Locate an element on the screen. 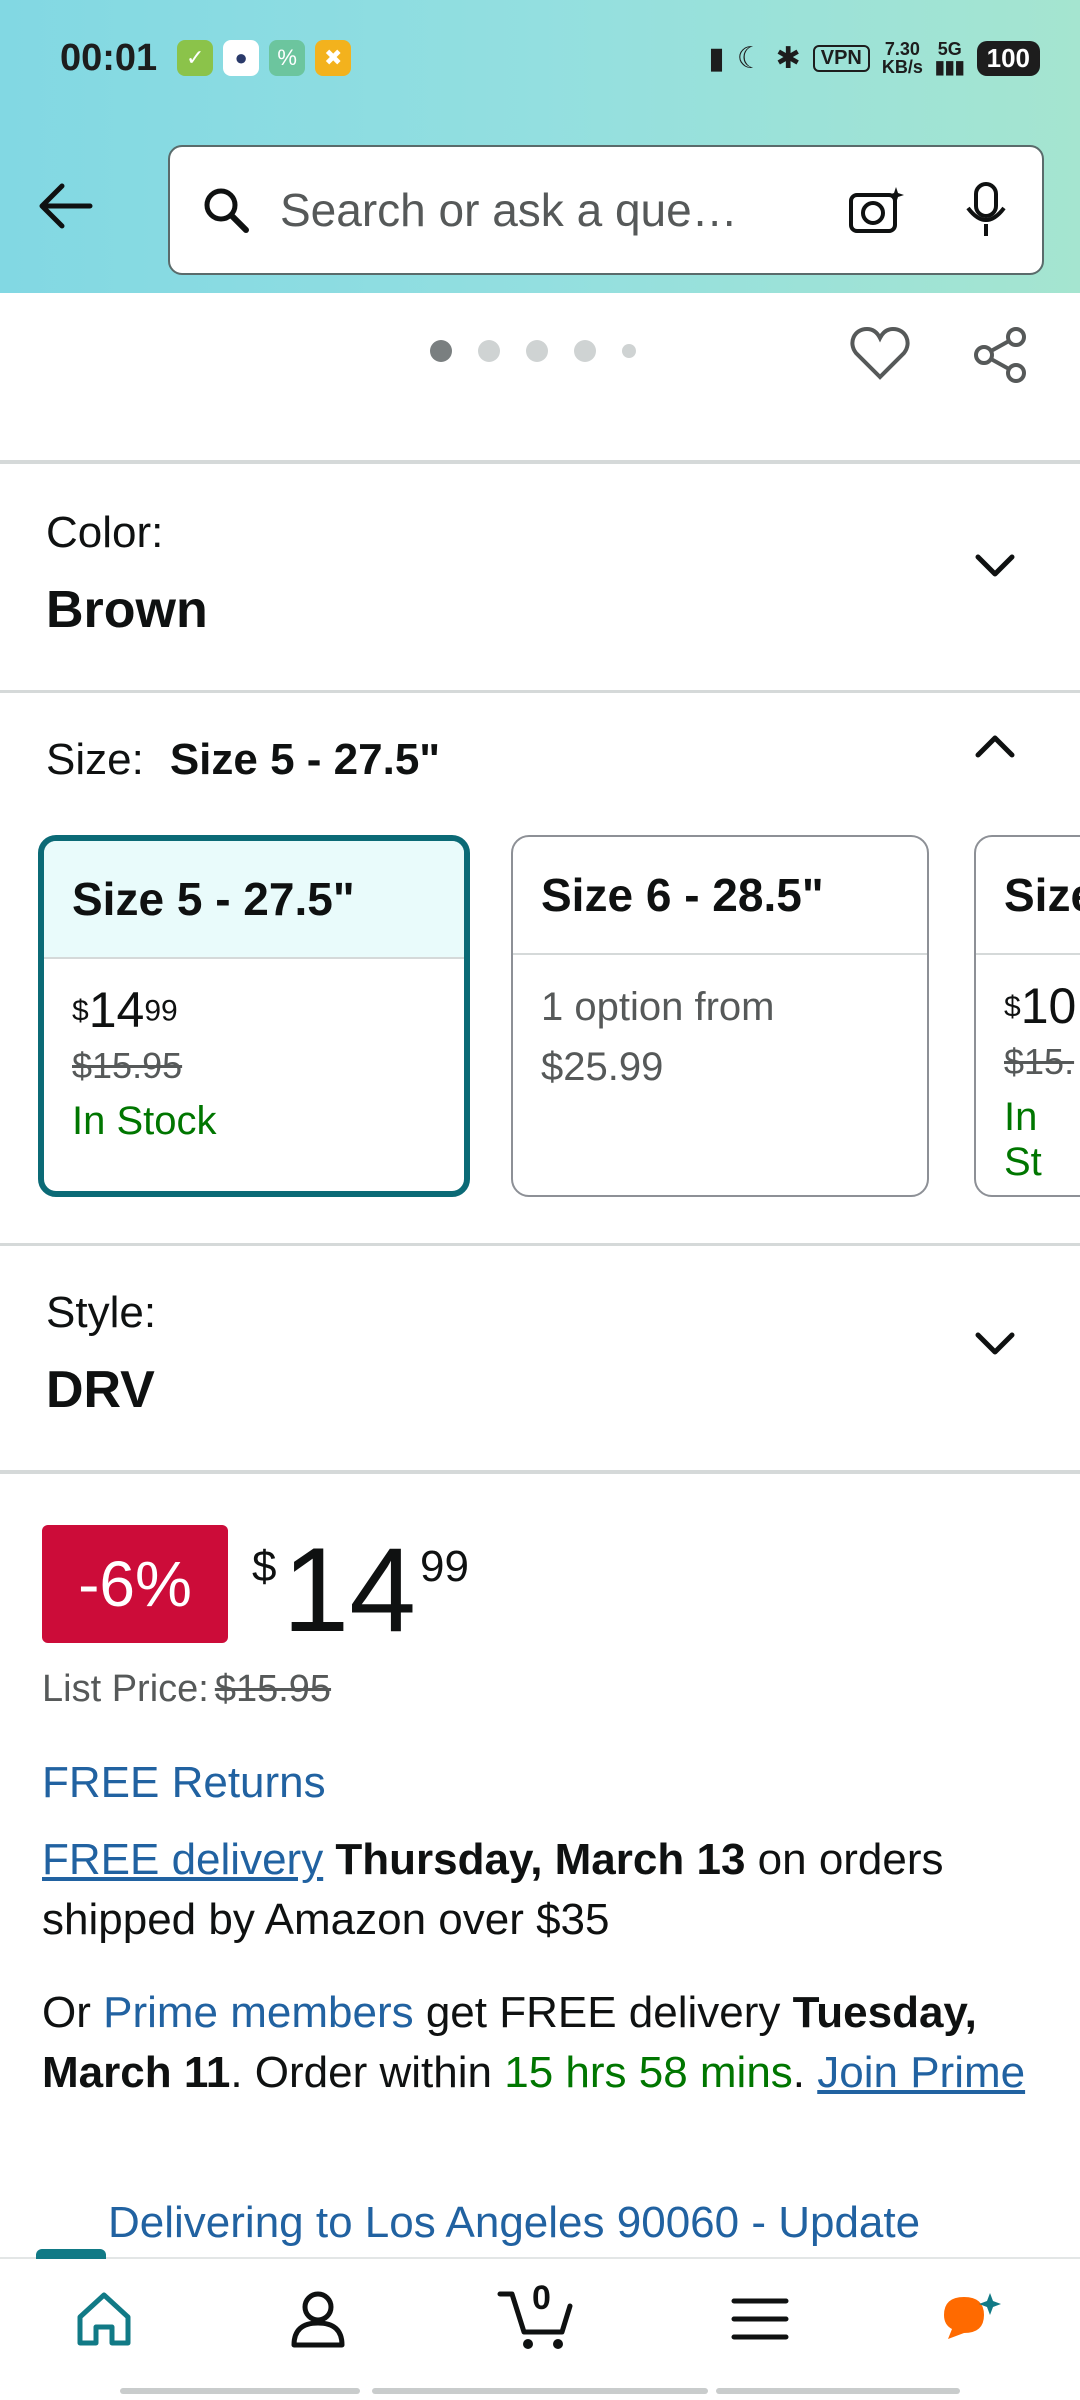  menu-icon is located at coordinates (760, 2319).